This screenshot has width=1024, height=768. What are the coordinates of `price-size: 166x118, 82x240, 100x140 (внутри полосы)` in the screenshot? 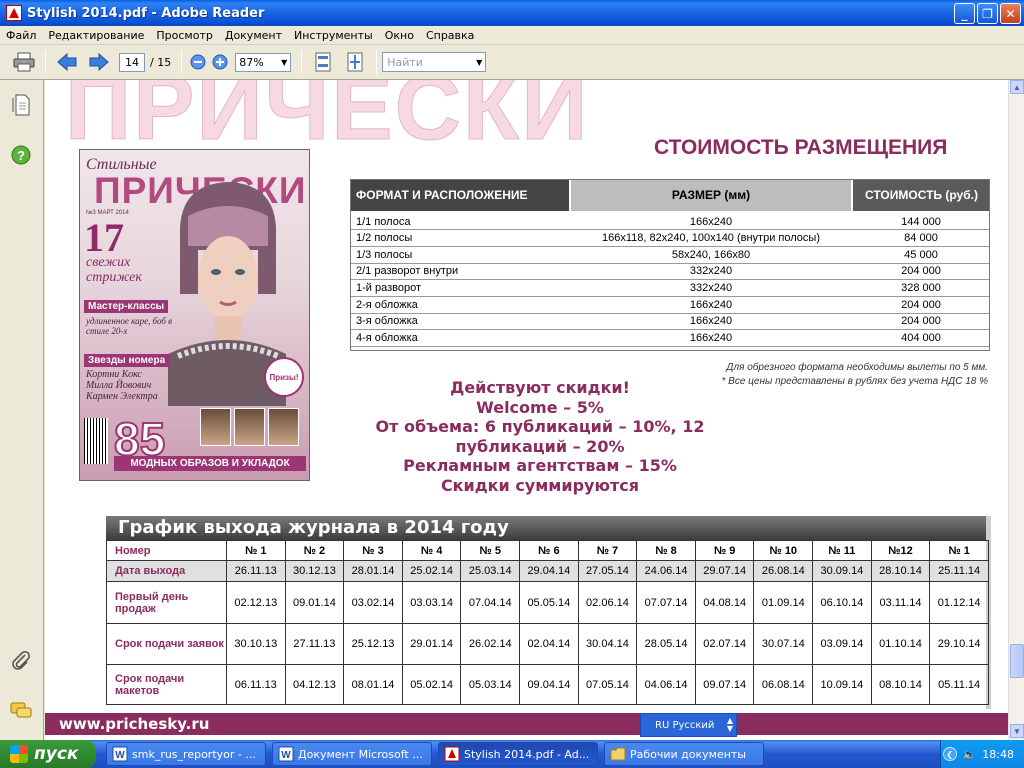 It's located at (711, 238).